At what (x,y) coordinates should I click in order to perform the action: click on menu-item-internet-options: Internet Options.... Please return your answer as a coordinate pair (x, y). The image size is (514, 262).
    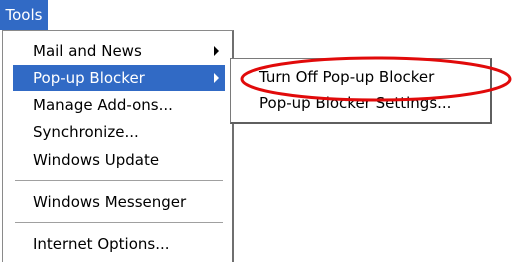
    Looking at the image, I should click on (119, 244).